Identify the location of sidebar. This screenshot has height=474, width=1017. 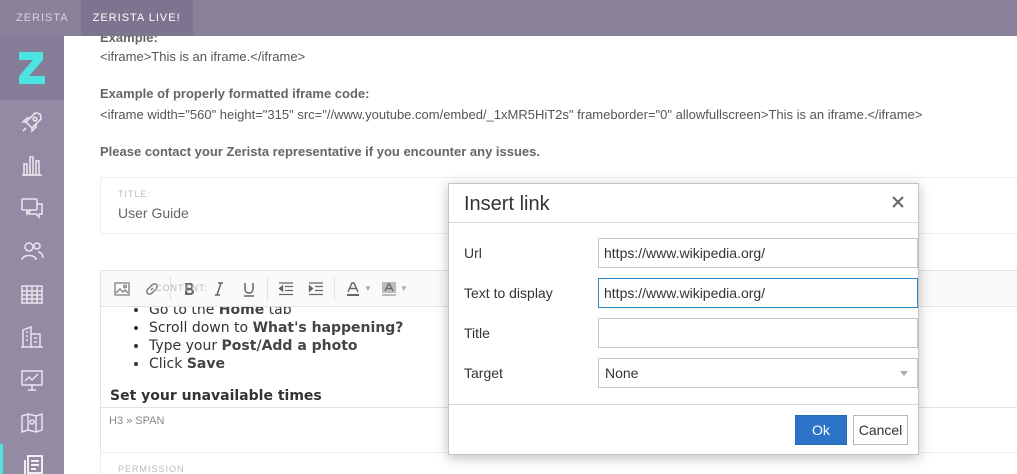
(32, 255).